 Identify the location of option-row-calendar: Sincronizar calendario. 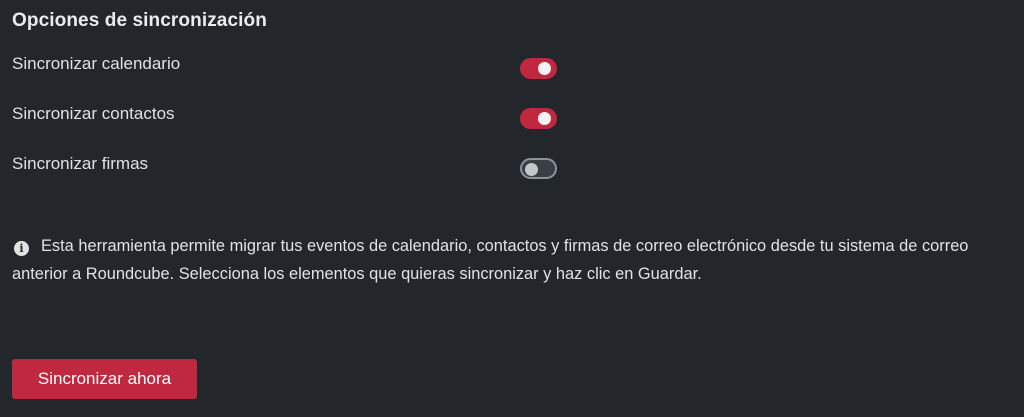
(292, 66).